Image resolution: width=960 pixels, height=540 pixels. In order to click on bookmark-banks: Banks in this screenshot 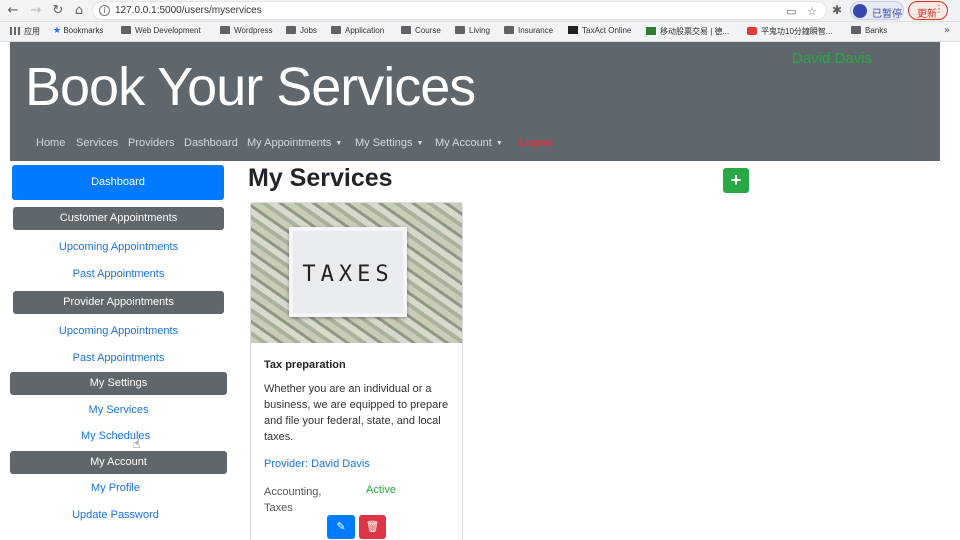, I will do `click(869, 30)`.